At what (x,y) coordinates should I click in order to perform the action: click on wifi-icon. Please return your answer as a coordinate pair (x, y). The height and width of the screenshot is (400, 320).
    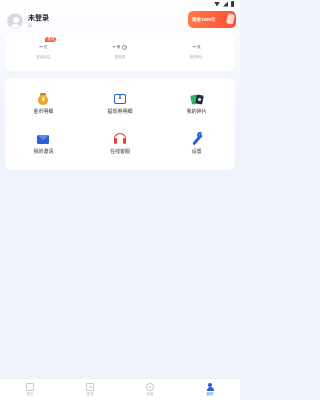
    Looking at the image, I should click on (217, 4).